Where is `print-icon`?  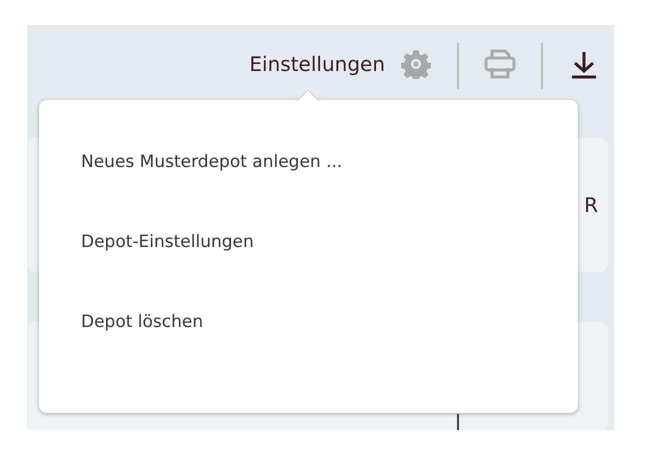 print-icon is located at coordinates (500, 64).